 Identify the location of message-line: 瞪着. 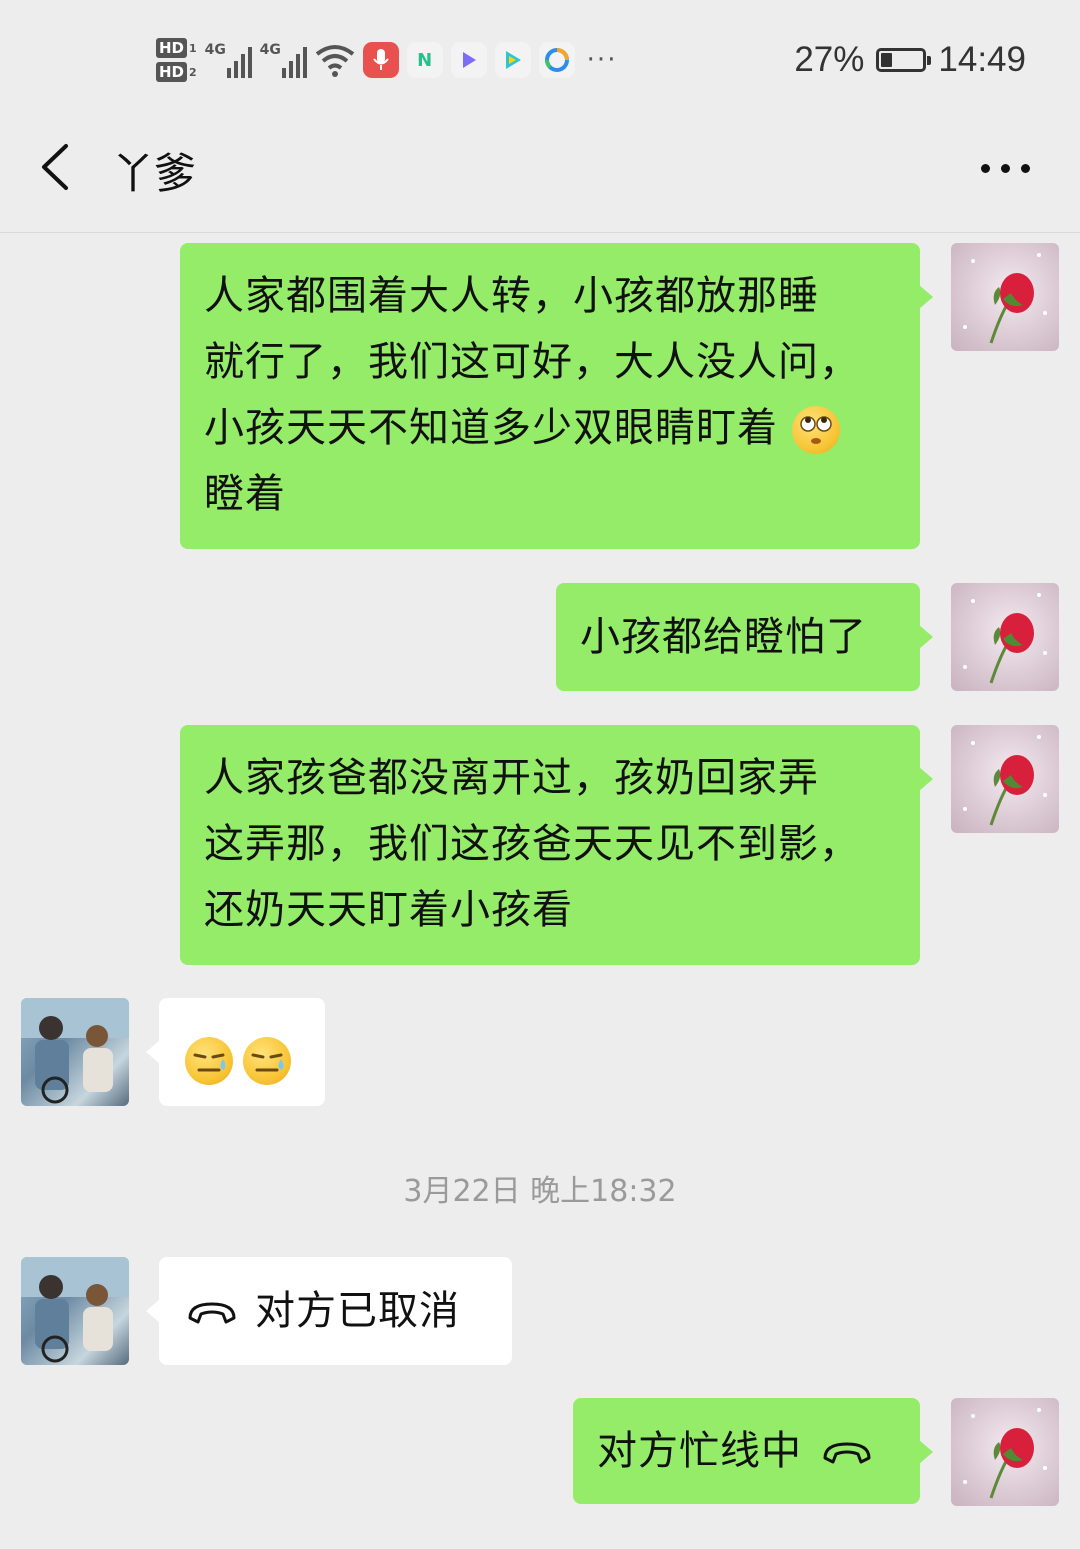
(245, 494).